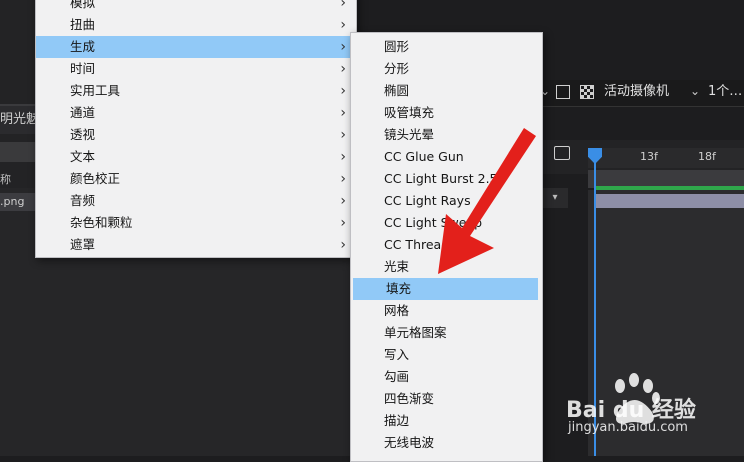  I want to click on menu-item: 杂色和颗粒 ›, so click(196, 223).